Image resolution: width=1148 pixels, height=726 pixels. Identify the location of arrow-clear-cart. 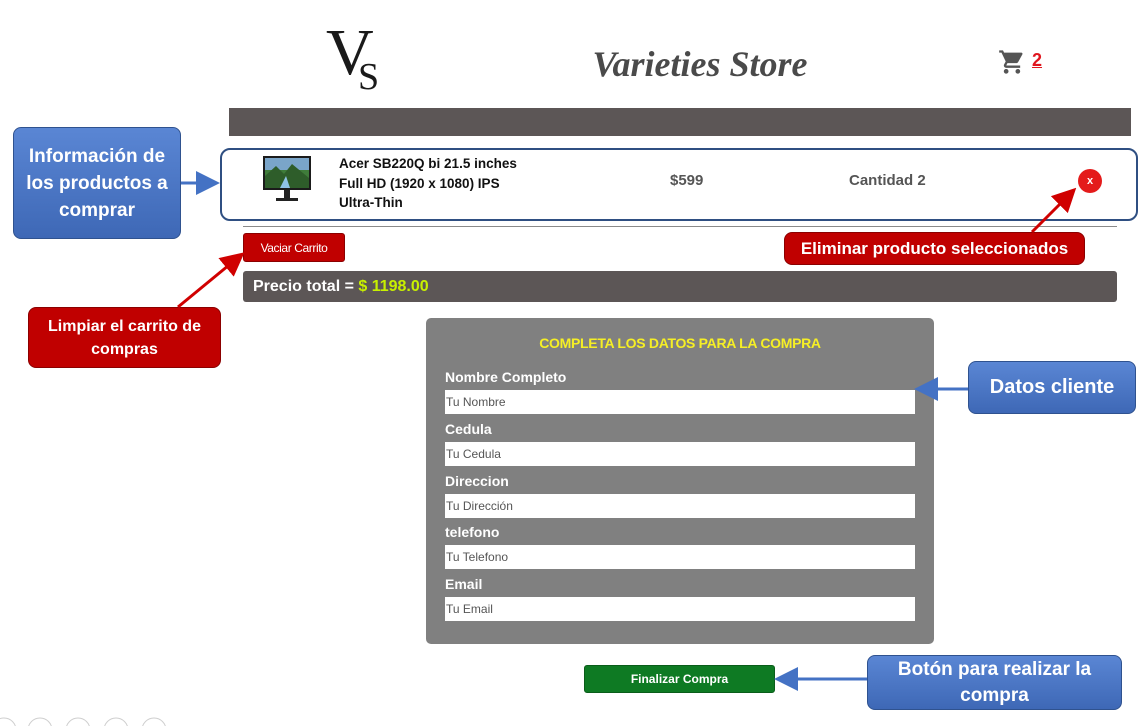
(211, 280).